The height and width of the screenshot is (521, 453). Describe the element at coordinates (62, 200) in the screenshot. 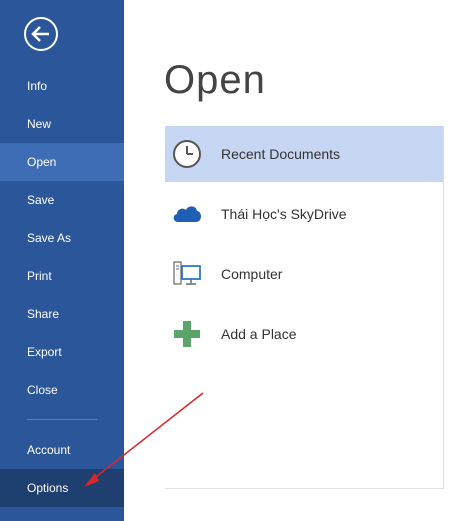

I see `nav-item-save: Save` at that location.